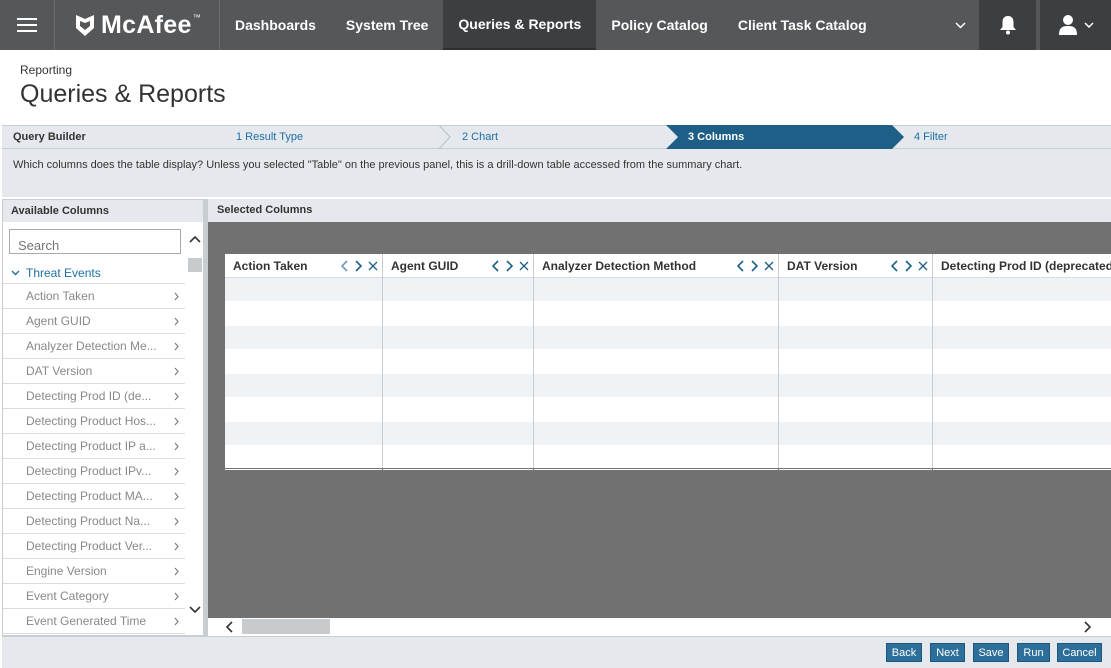  Describe the element at coordinates (27, 25) in the screenshot. I see `menu-icon` at that location.